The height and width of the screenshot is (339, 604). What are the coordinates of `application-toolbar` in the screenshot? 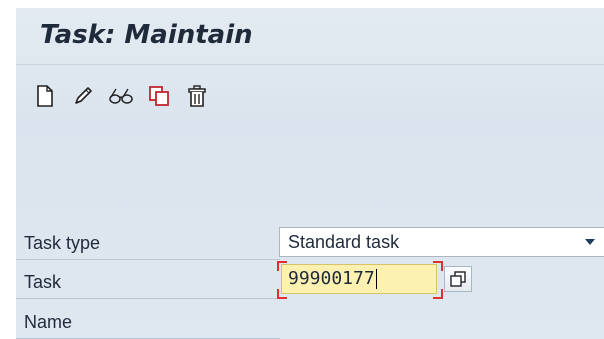 It's located at (121, 96).